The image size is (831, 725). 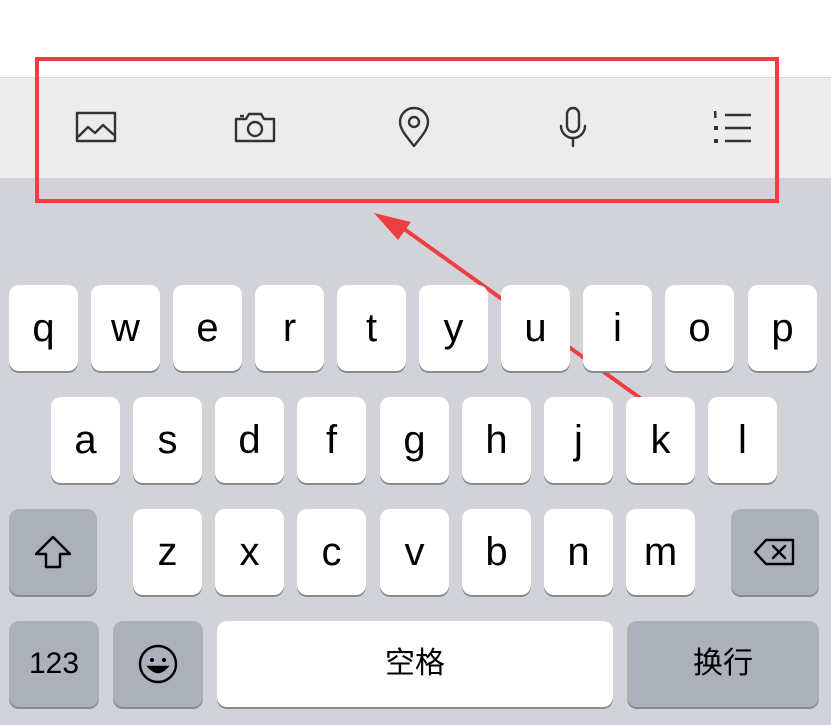 I want to click on space-key: 空格, so click(x=415, y=664).